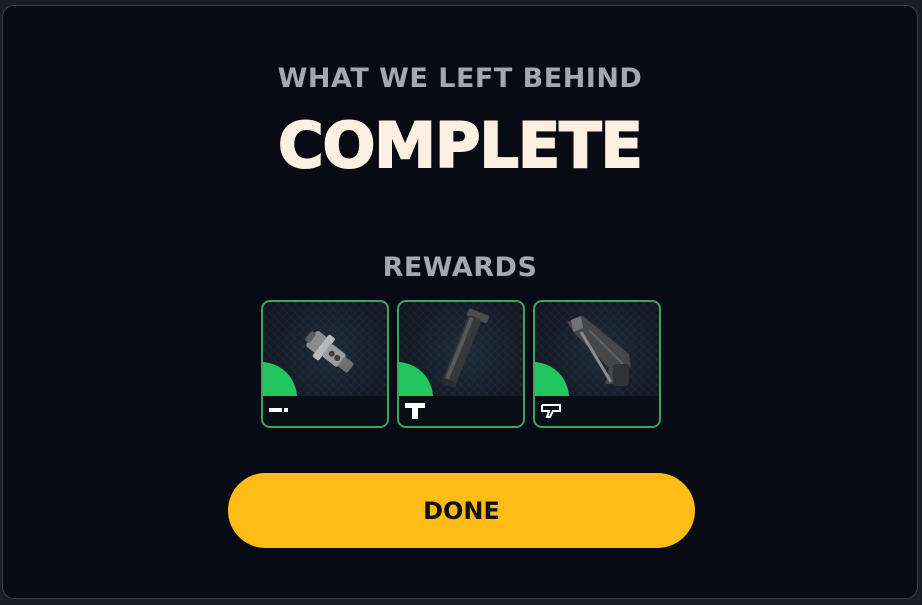  I want to click on muzzle-icon, so click(278, 410).